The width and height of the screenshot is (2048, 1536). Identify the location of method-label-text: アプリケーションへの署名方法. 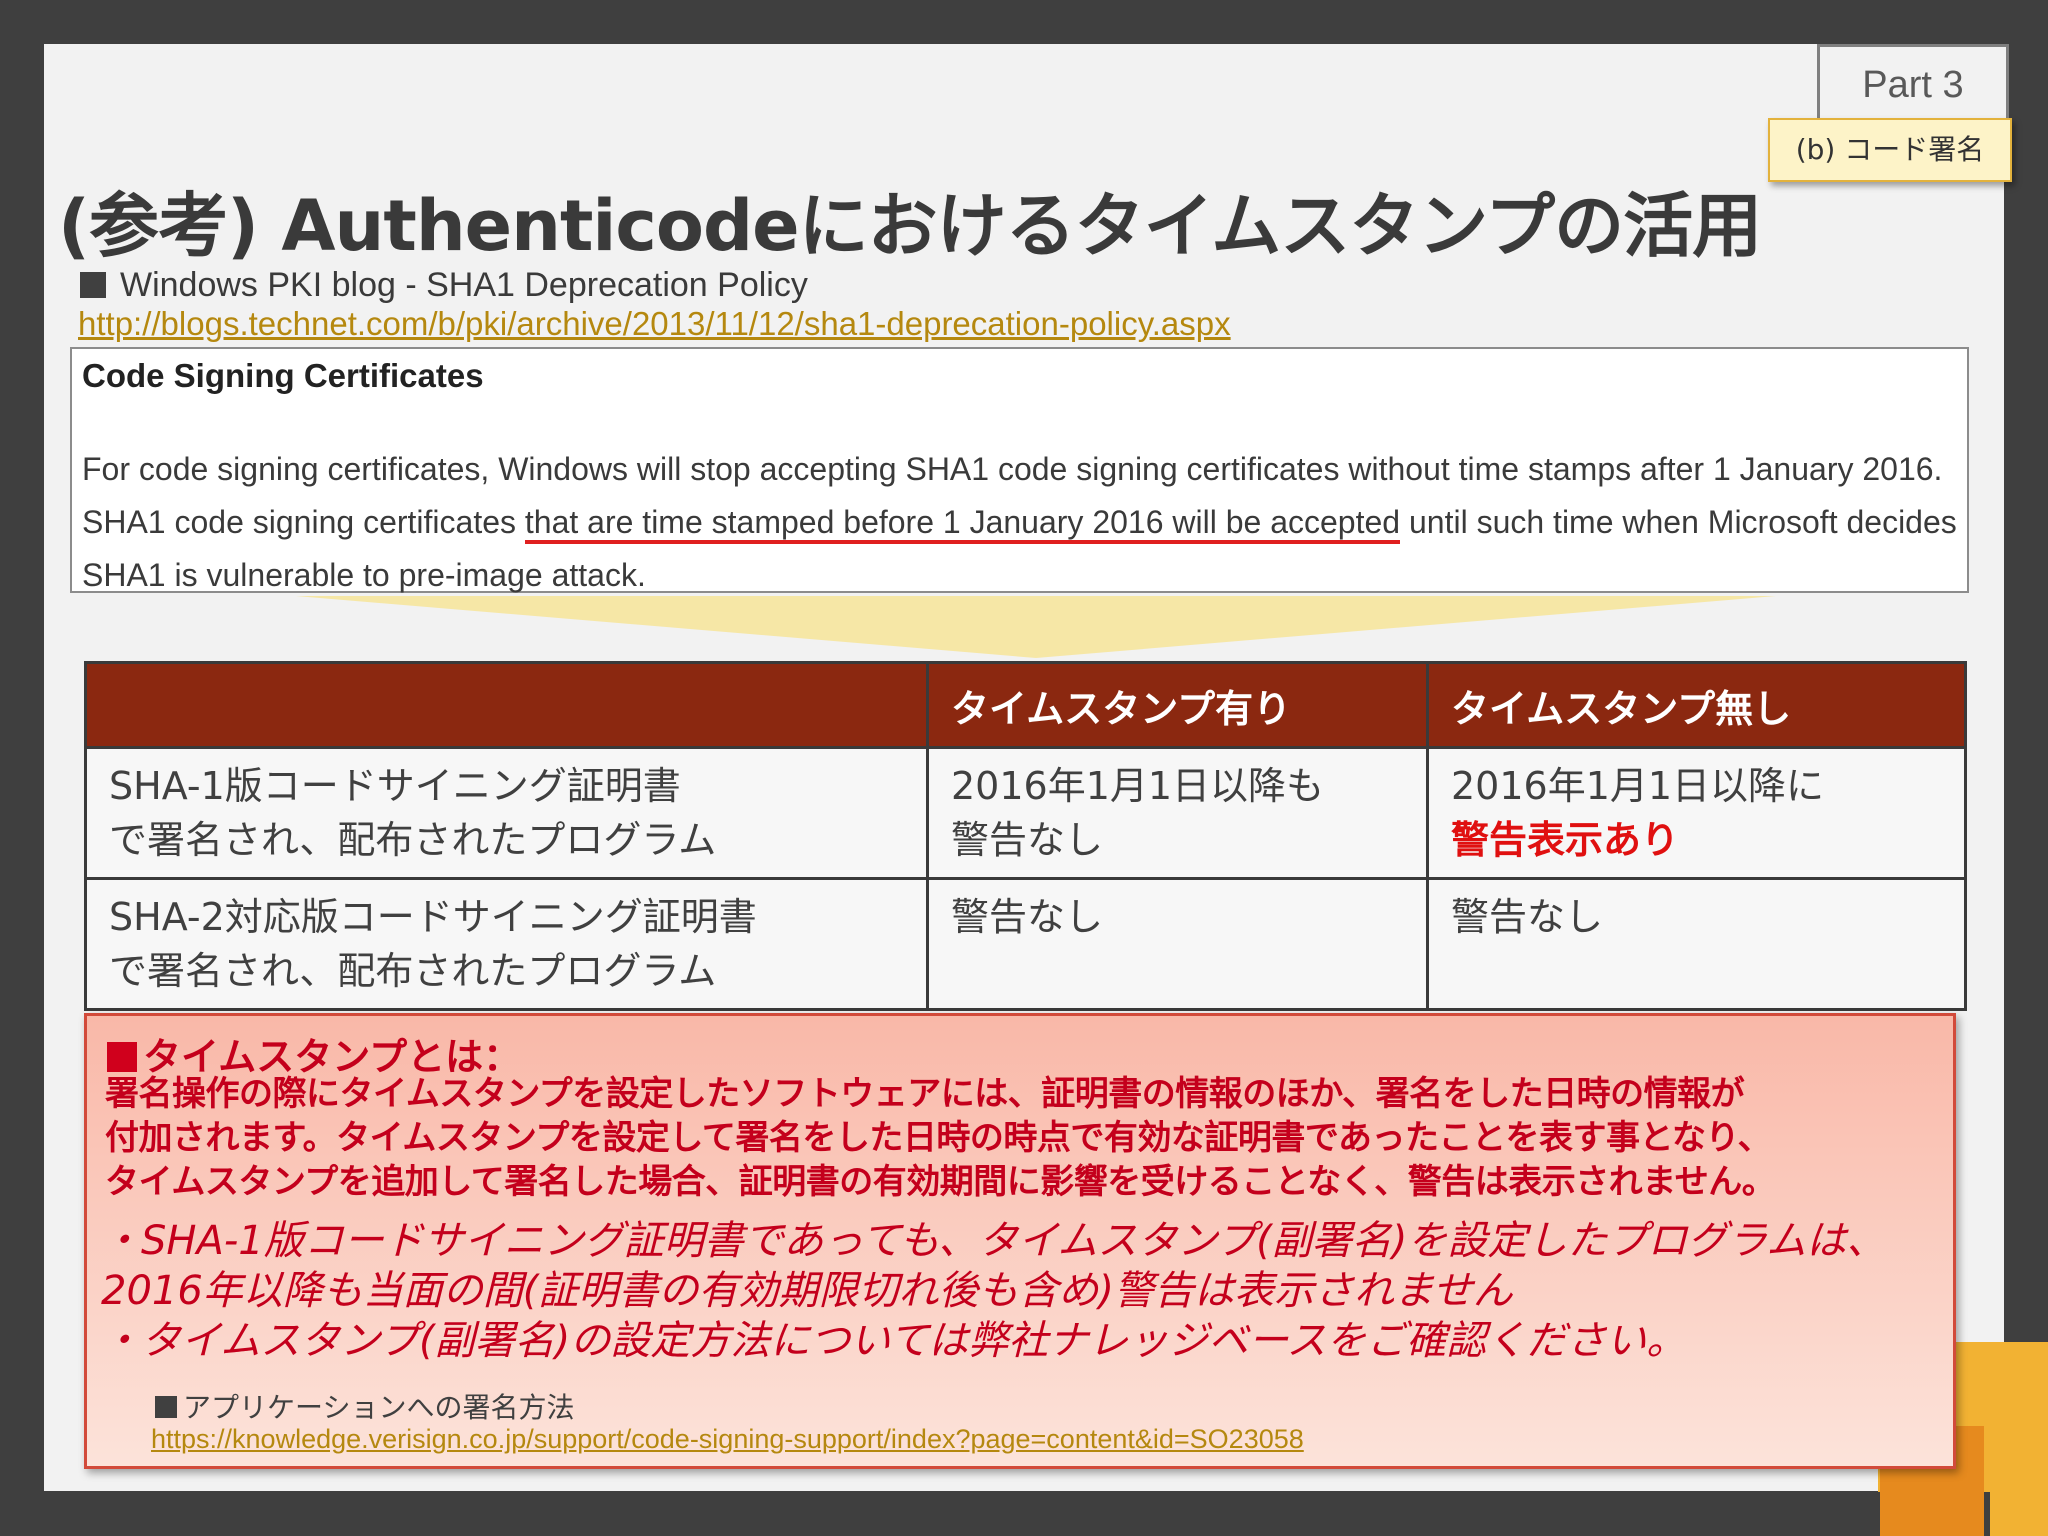
(379, 1407).